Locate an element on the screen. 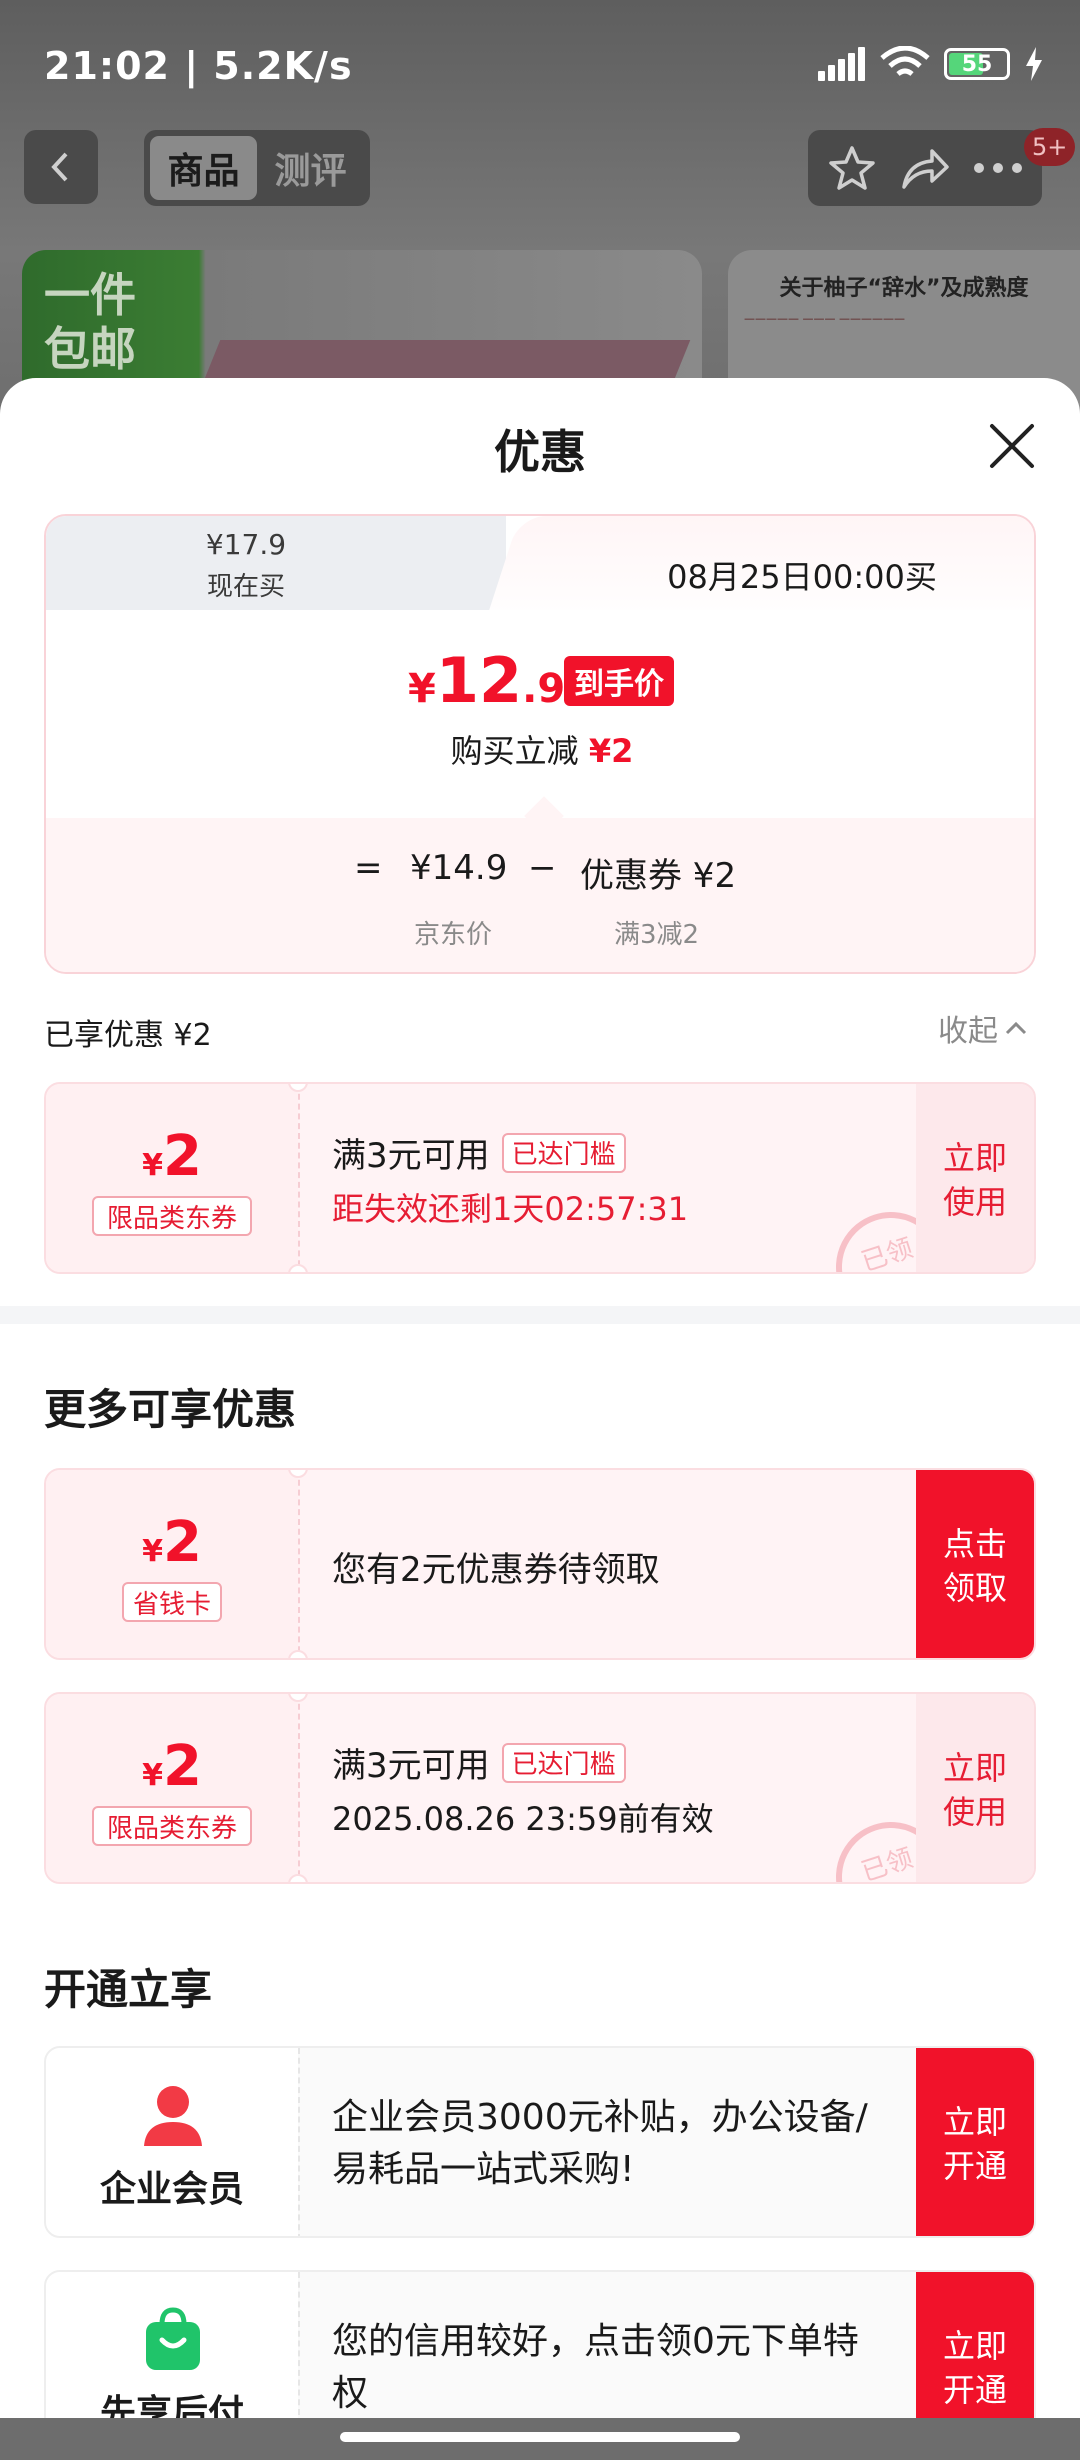 The width and height of the screenshot is (1080, 2460). person-icon is located at coordinates (173, 2116).